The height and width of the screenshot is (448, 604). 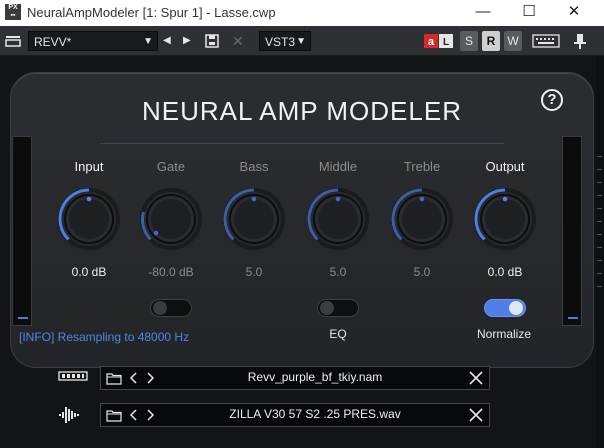 What do you see at coordinates (104, 337) in the screenshot?
I see `info-message: [INFO] Resampling to 48000 Hz` at bounding box center [104, 337].